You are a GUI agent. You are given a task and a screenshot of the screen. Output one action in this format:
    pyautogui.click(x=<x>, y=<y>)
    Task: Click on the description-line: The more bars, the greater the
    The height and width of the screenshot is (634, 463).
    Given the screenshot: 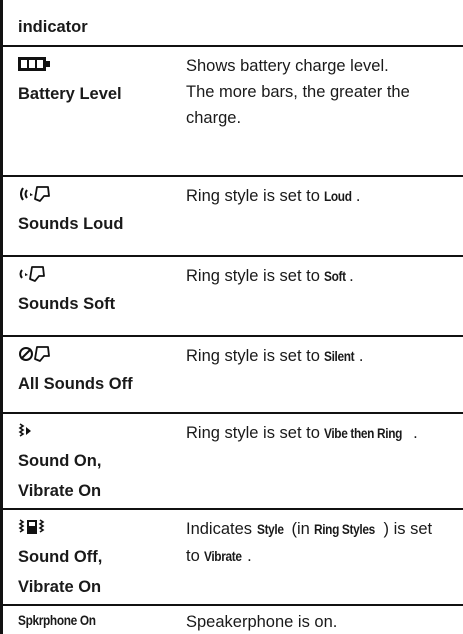 What is the action you would take?
    pyautogui.click(x=298, y=92)
    